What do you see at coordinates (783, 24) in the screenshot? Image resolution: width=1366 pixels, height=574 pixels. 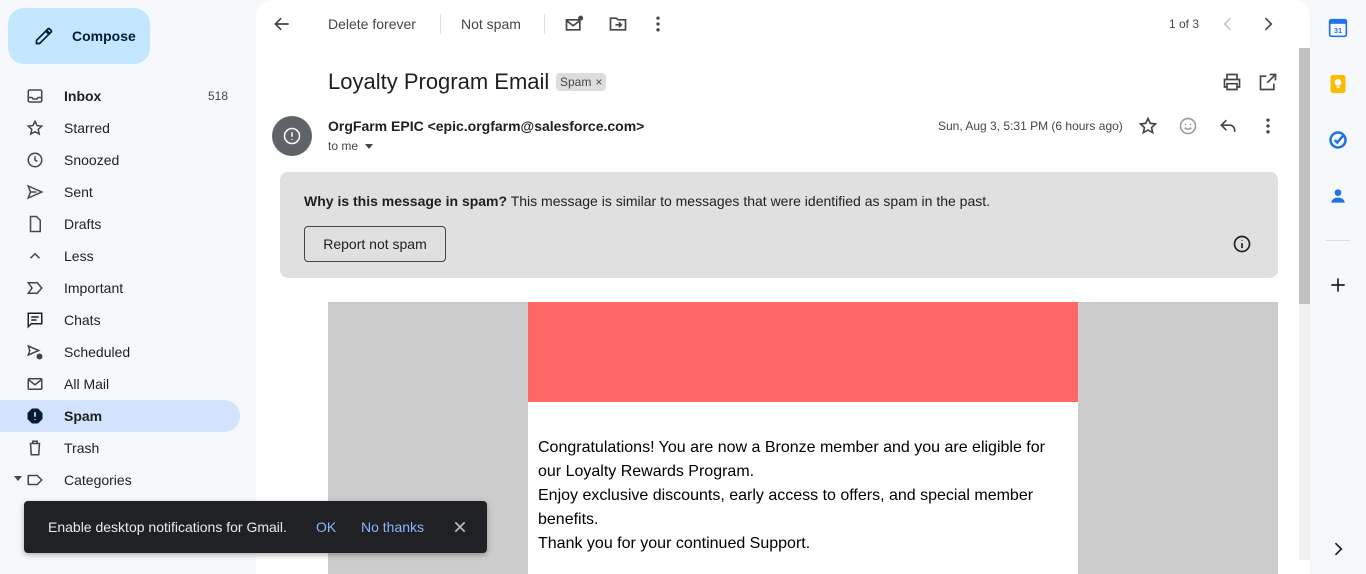 I see `message-toolbar: Delete forever Not spam 1 of 3` at bounding box center [783, 24].